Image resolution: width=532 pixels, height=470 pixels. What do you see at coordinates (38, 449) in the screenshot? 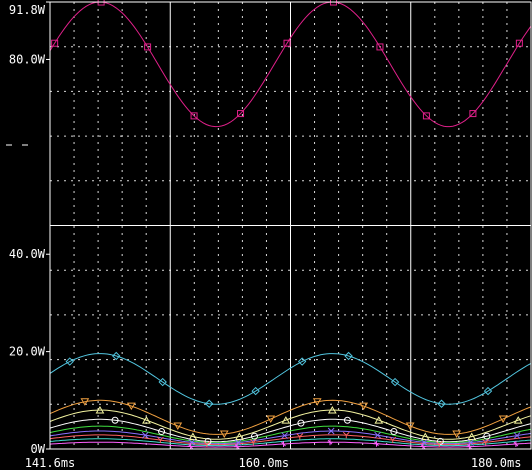
I see `y-tick-label: 0W` at bounding box center [38, 449].